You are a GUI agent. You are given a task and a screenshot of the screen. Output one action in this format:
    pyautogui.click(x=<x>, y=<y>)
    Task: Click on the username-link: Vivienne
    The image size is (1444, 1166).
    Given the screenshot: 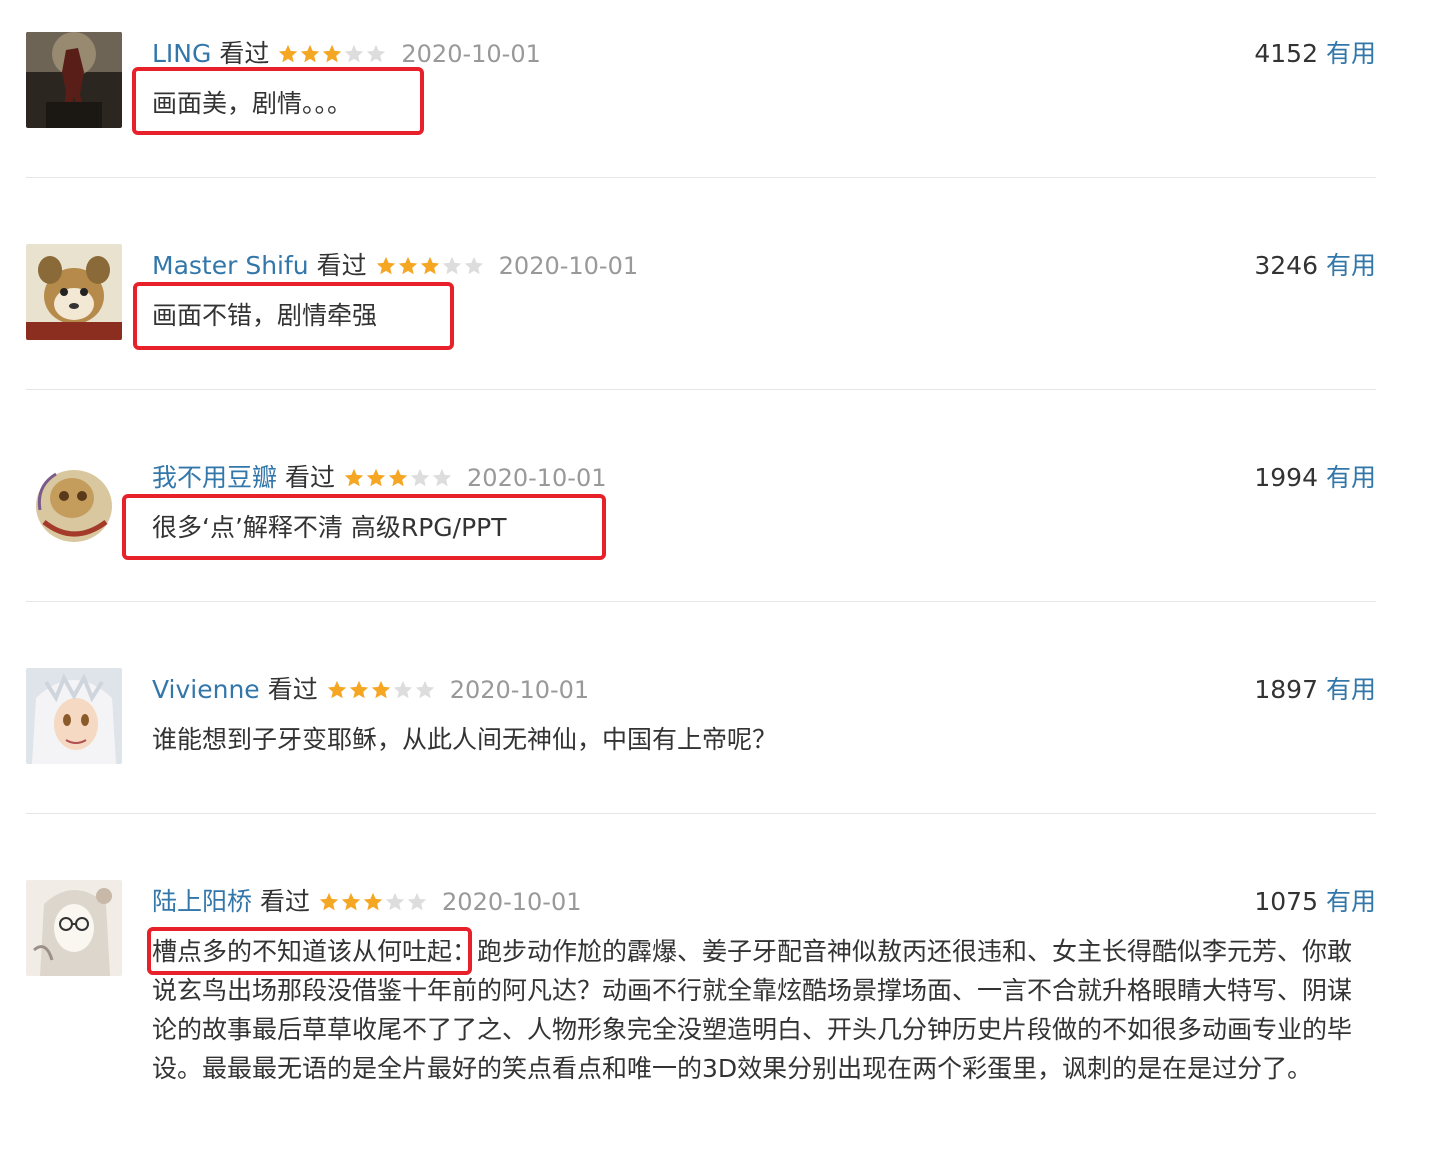 What is the action you would take?
    pyautogui.click(x=206, y=690)
    